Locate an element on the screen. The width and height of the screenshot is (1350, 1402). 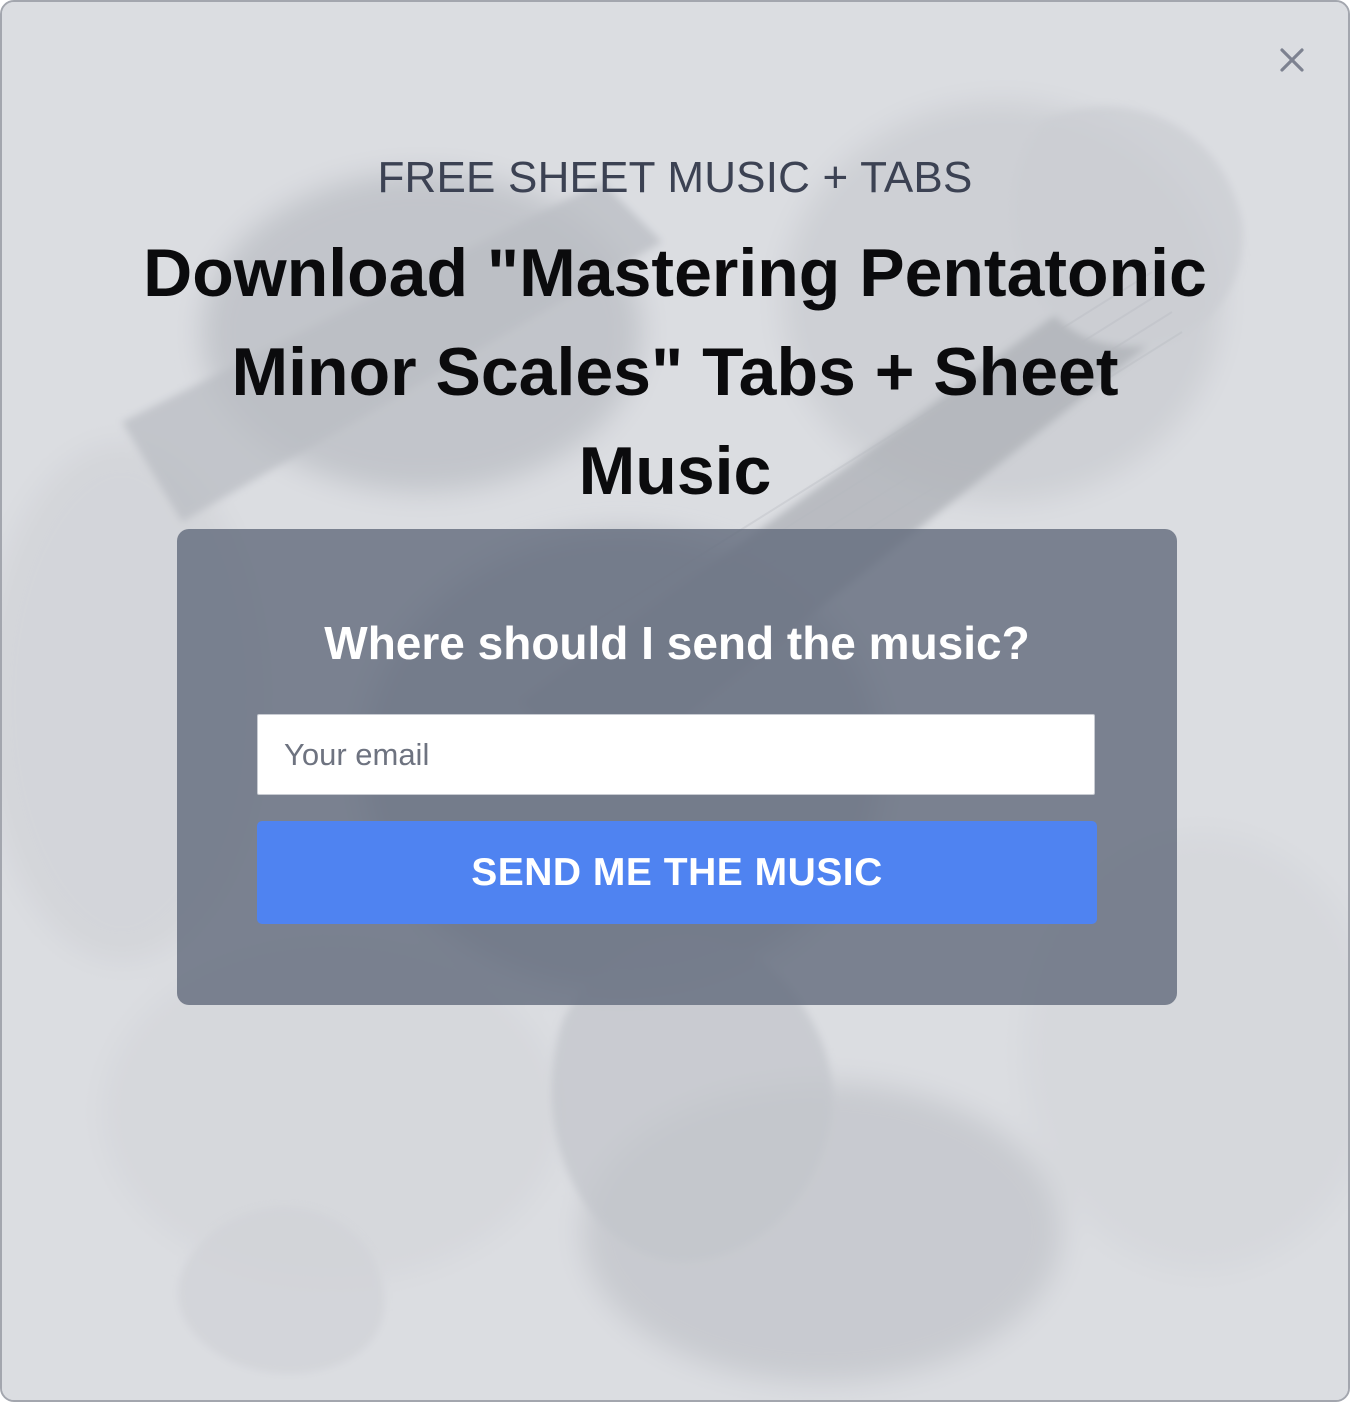
eyebrow-text: FREE SHEET MUSIC + TABS is located at coordinates (675, 177).